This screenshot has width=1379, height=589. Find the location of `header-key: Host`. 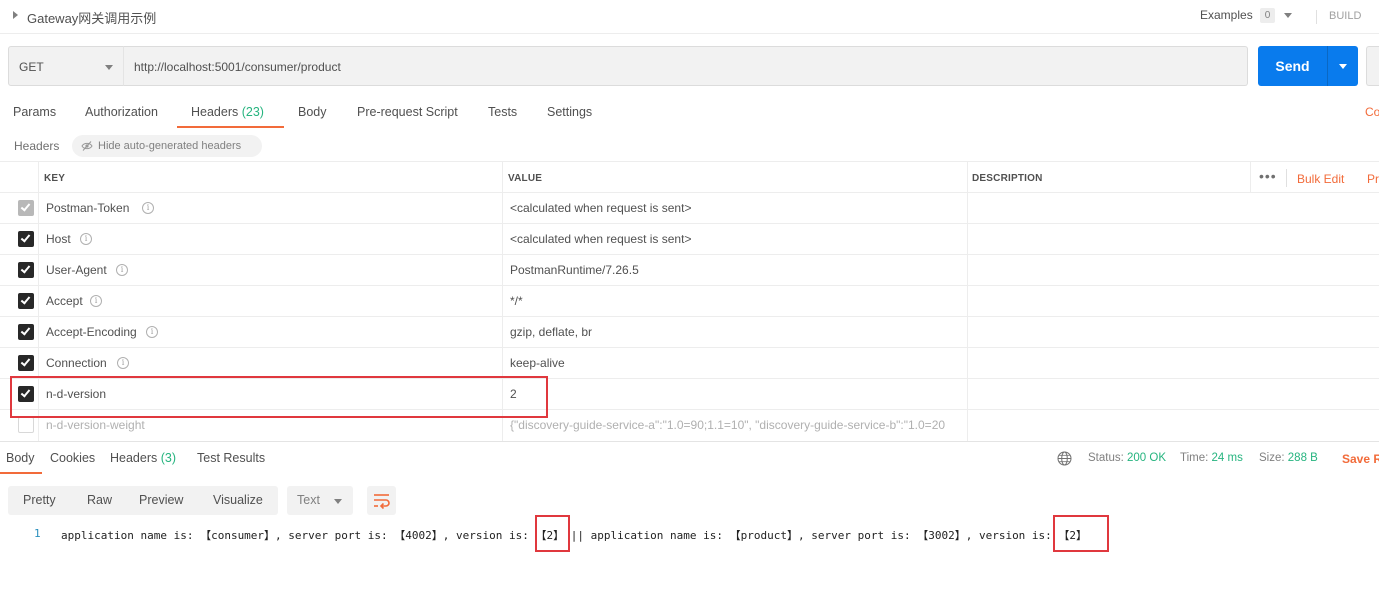

header-key: Host is located at coordinates (58, 239).